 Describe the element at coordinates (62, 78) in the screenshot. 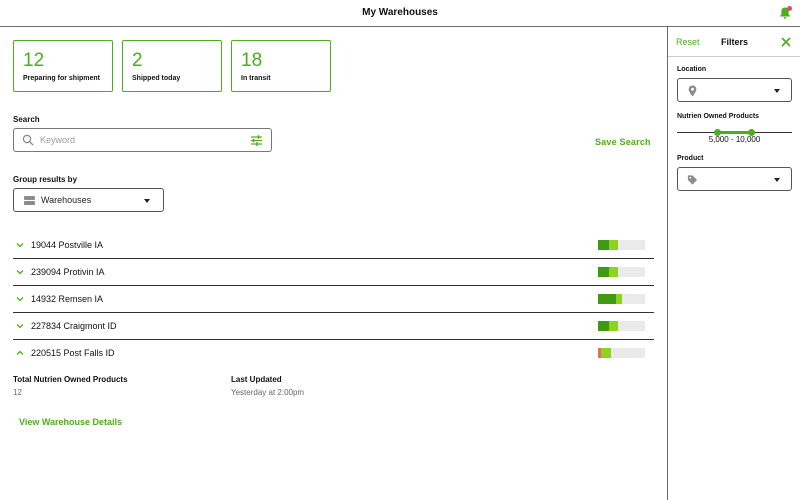

I see `stat-label: Preparing for shipment` at that location.